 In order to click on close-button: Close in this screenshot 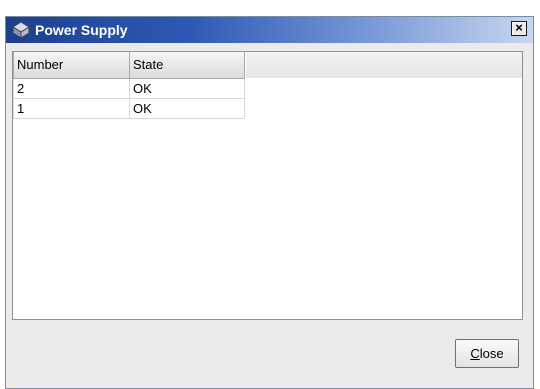, I will do `click(487, 353)`.